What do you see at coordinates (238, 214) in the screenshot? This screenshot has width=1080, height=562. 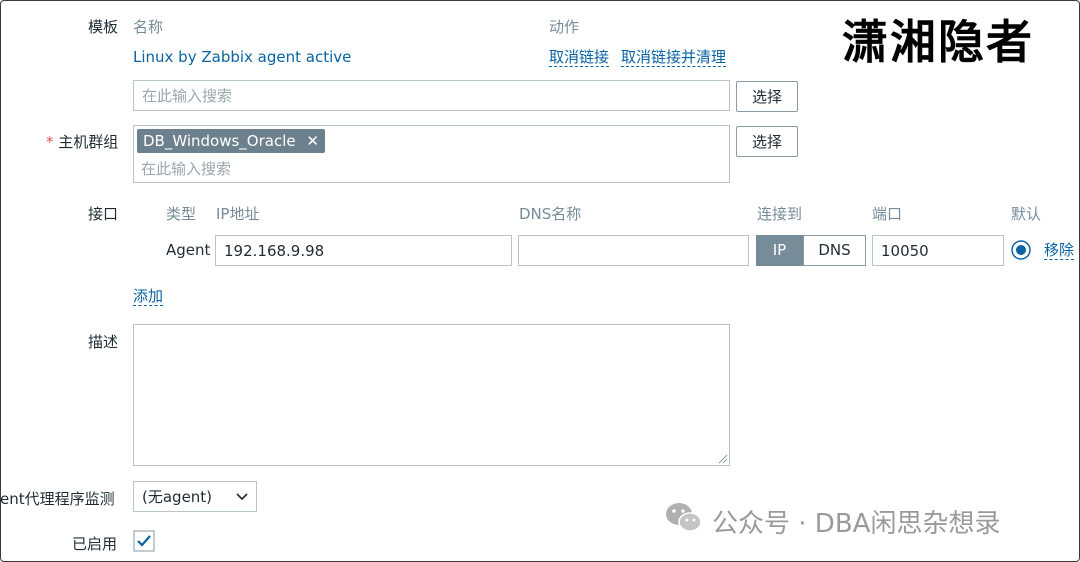 I see `iface-ip-header: IP地址` at bounding box center [238, 214].